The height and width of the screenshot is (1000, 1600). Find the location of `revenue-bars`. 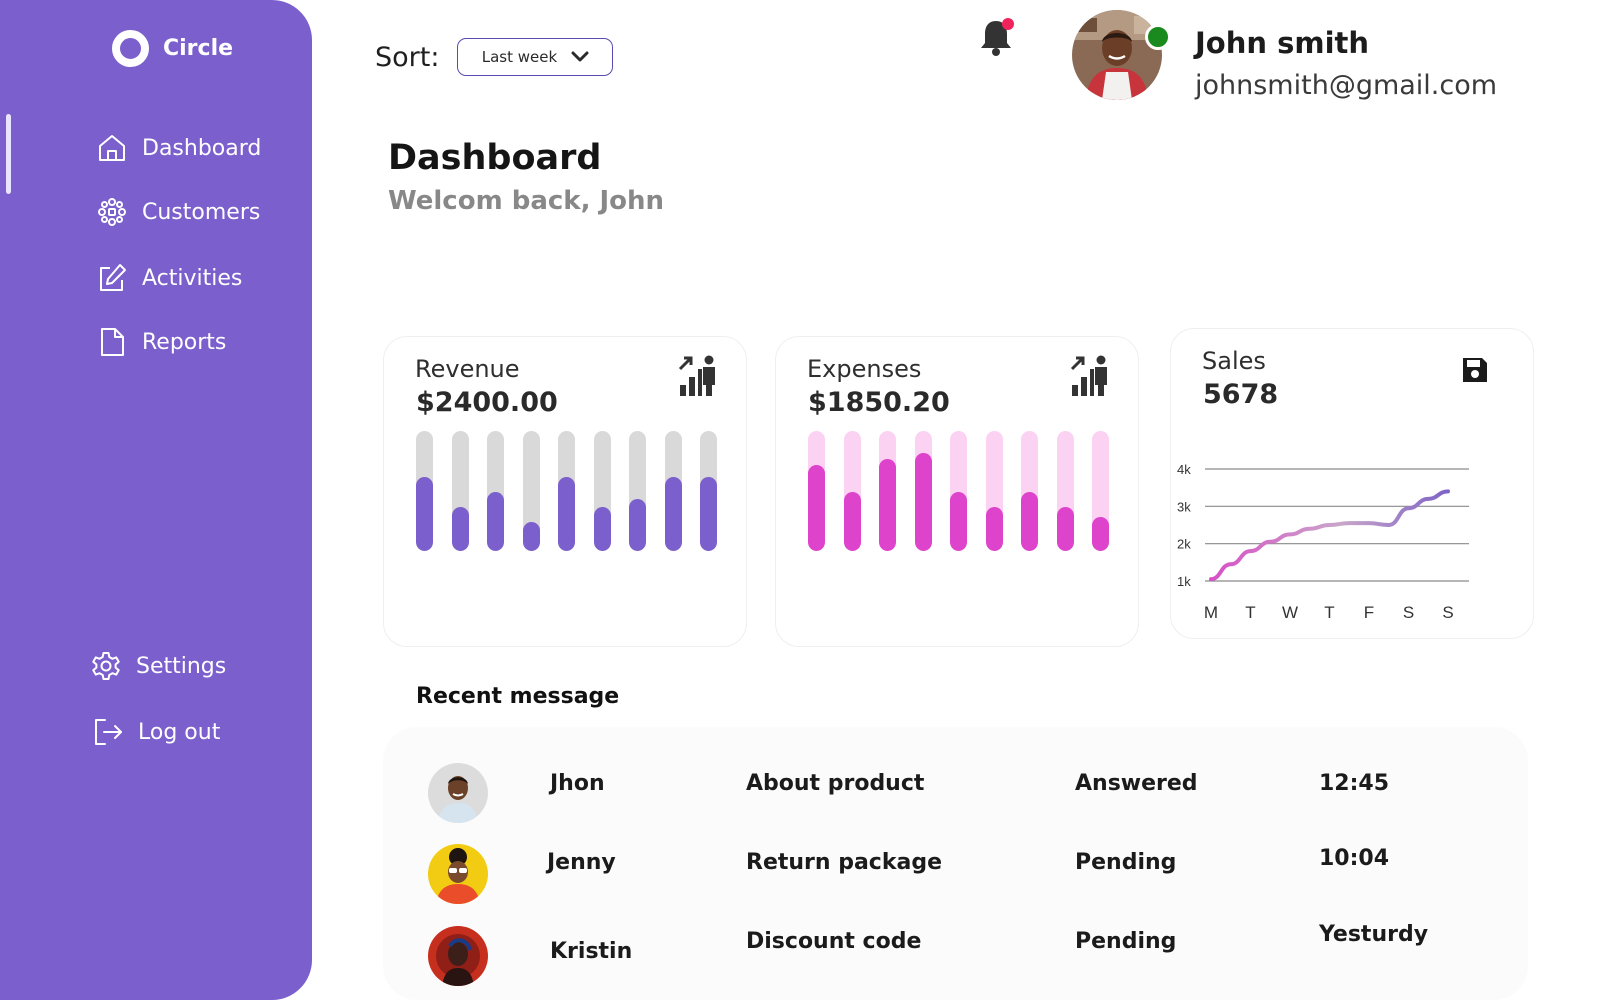

revenue-bars is located at coordinates (566, 491).